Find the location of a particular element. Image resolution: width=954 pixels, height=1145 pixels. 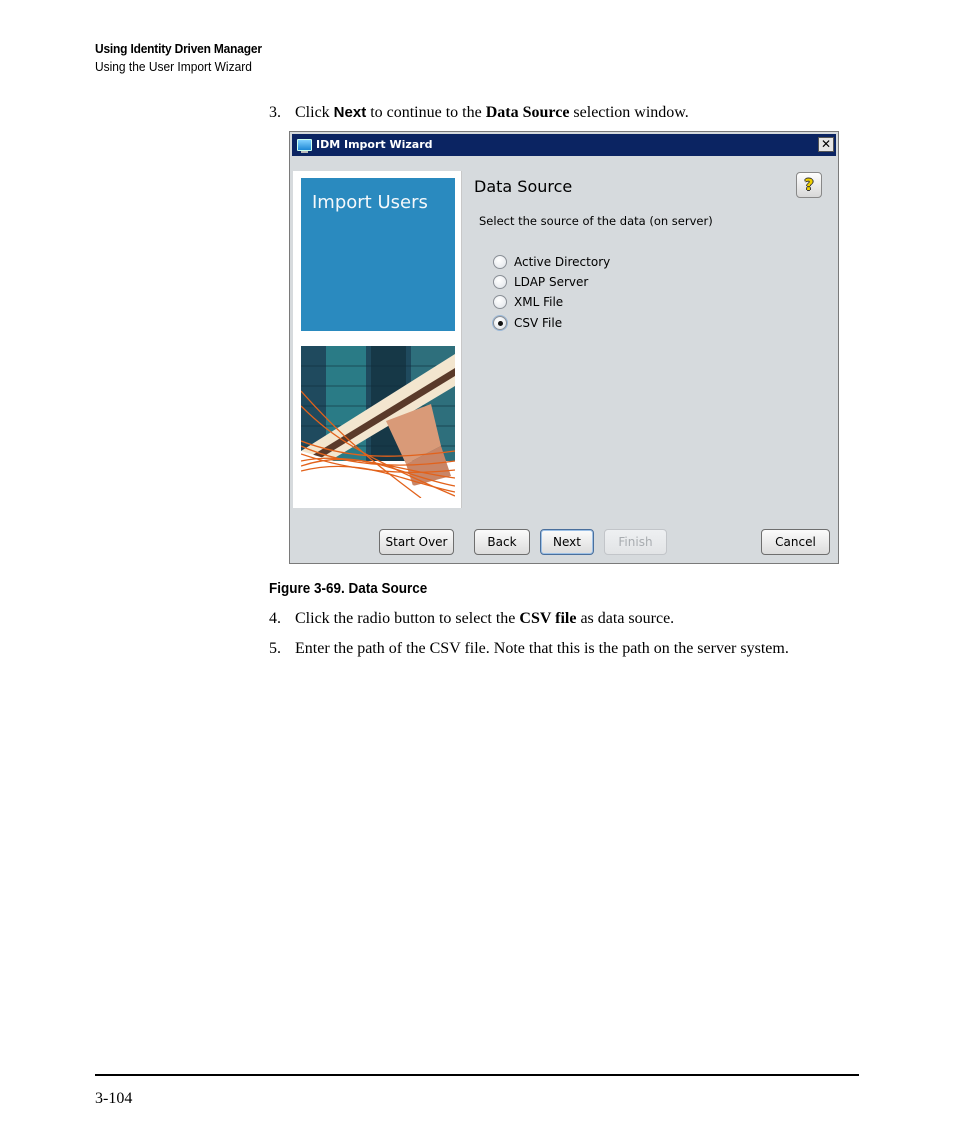

window-titlebar: IDM Import Wizard ✕ is located at coordinates (564, 145).